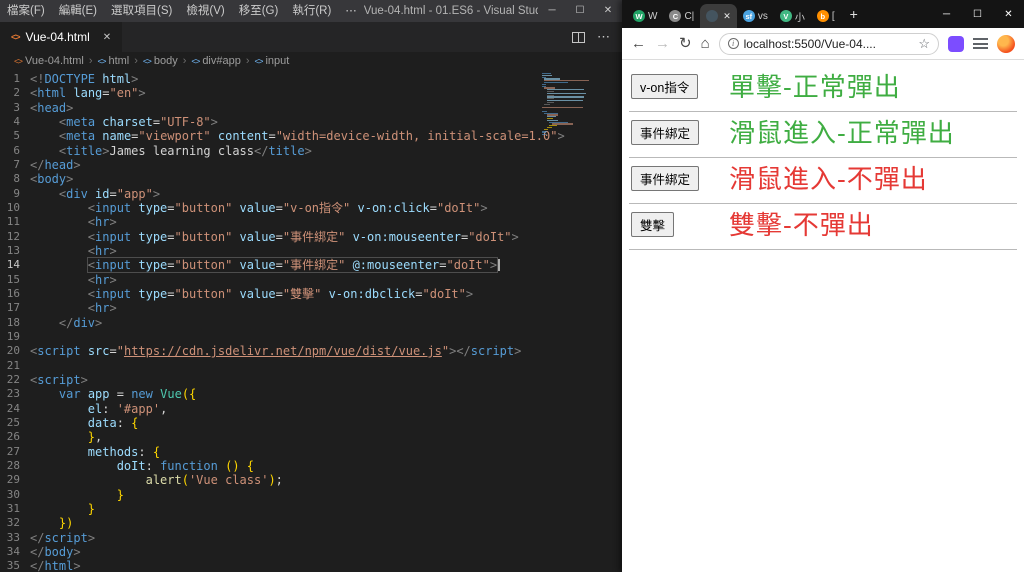 The image size is (1024, 572). Describe the element at coordinates (311, 509) in the screenshot. I see `code-line: 31 }` at that location.